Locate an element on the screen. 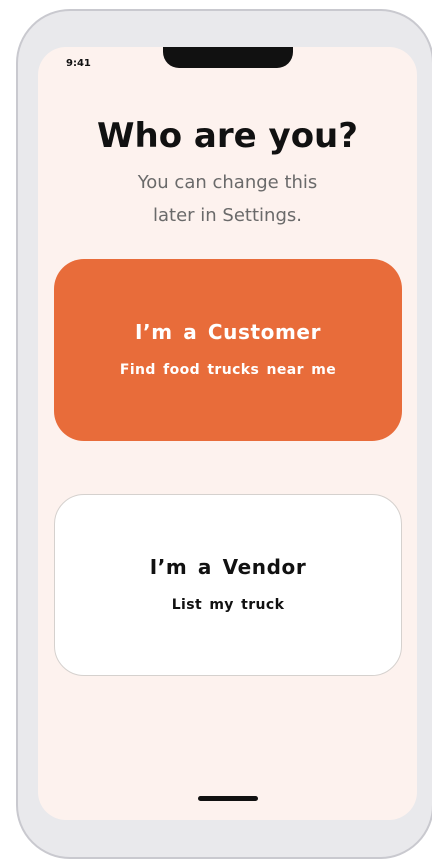  home-indicator is located at coordinates (228, 798).